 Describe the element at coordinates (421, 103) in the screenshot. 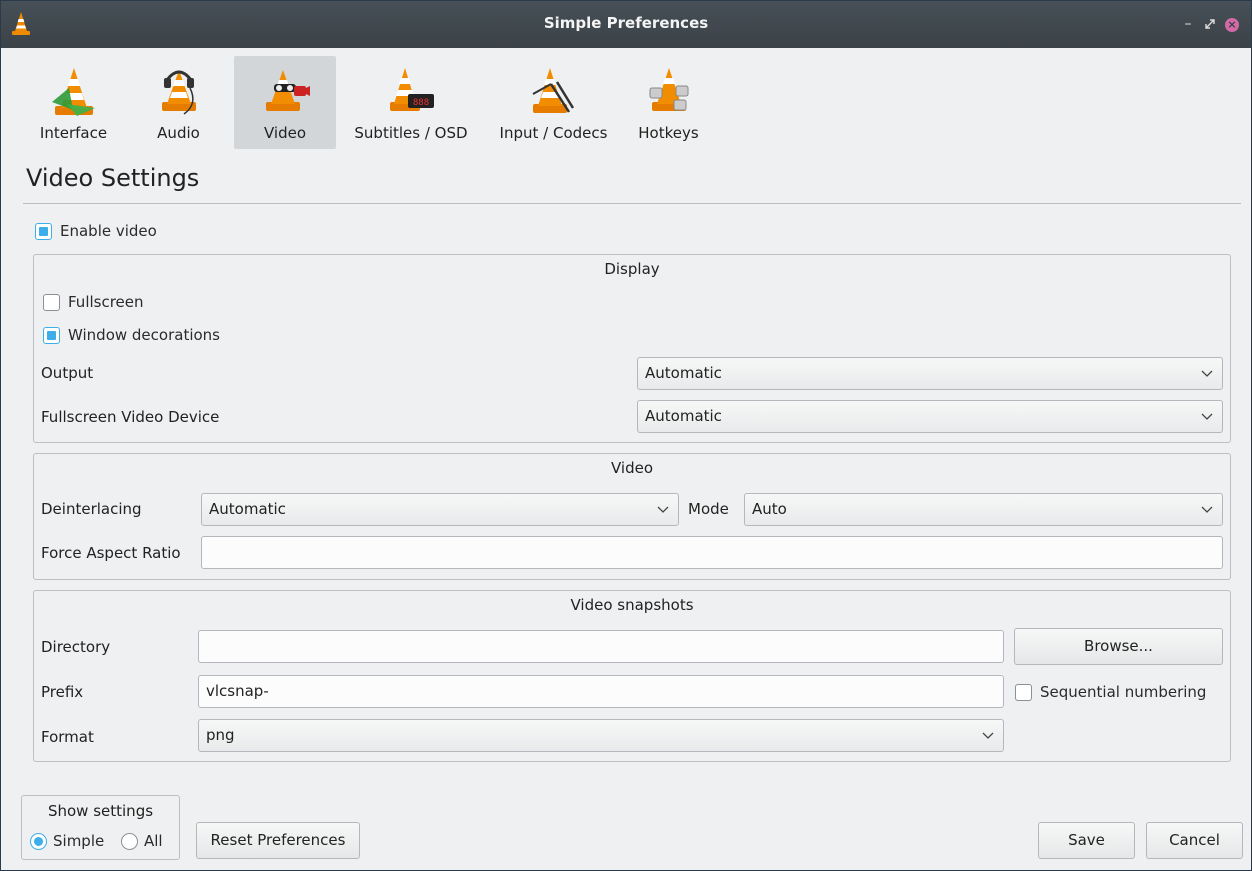

I see `svg-text: 888` at that location.